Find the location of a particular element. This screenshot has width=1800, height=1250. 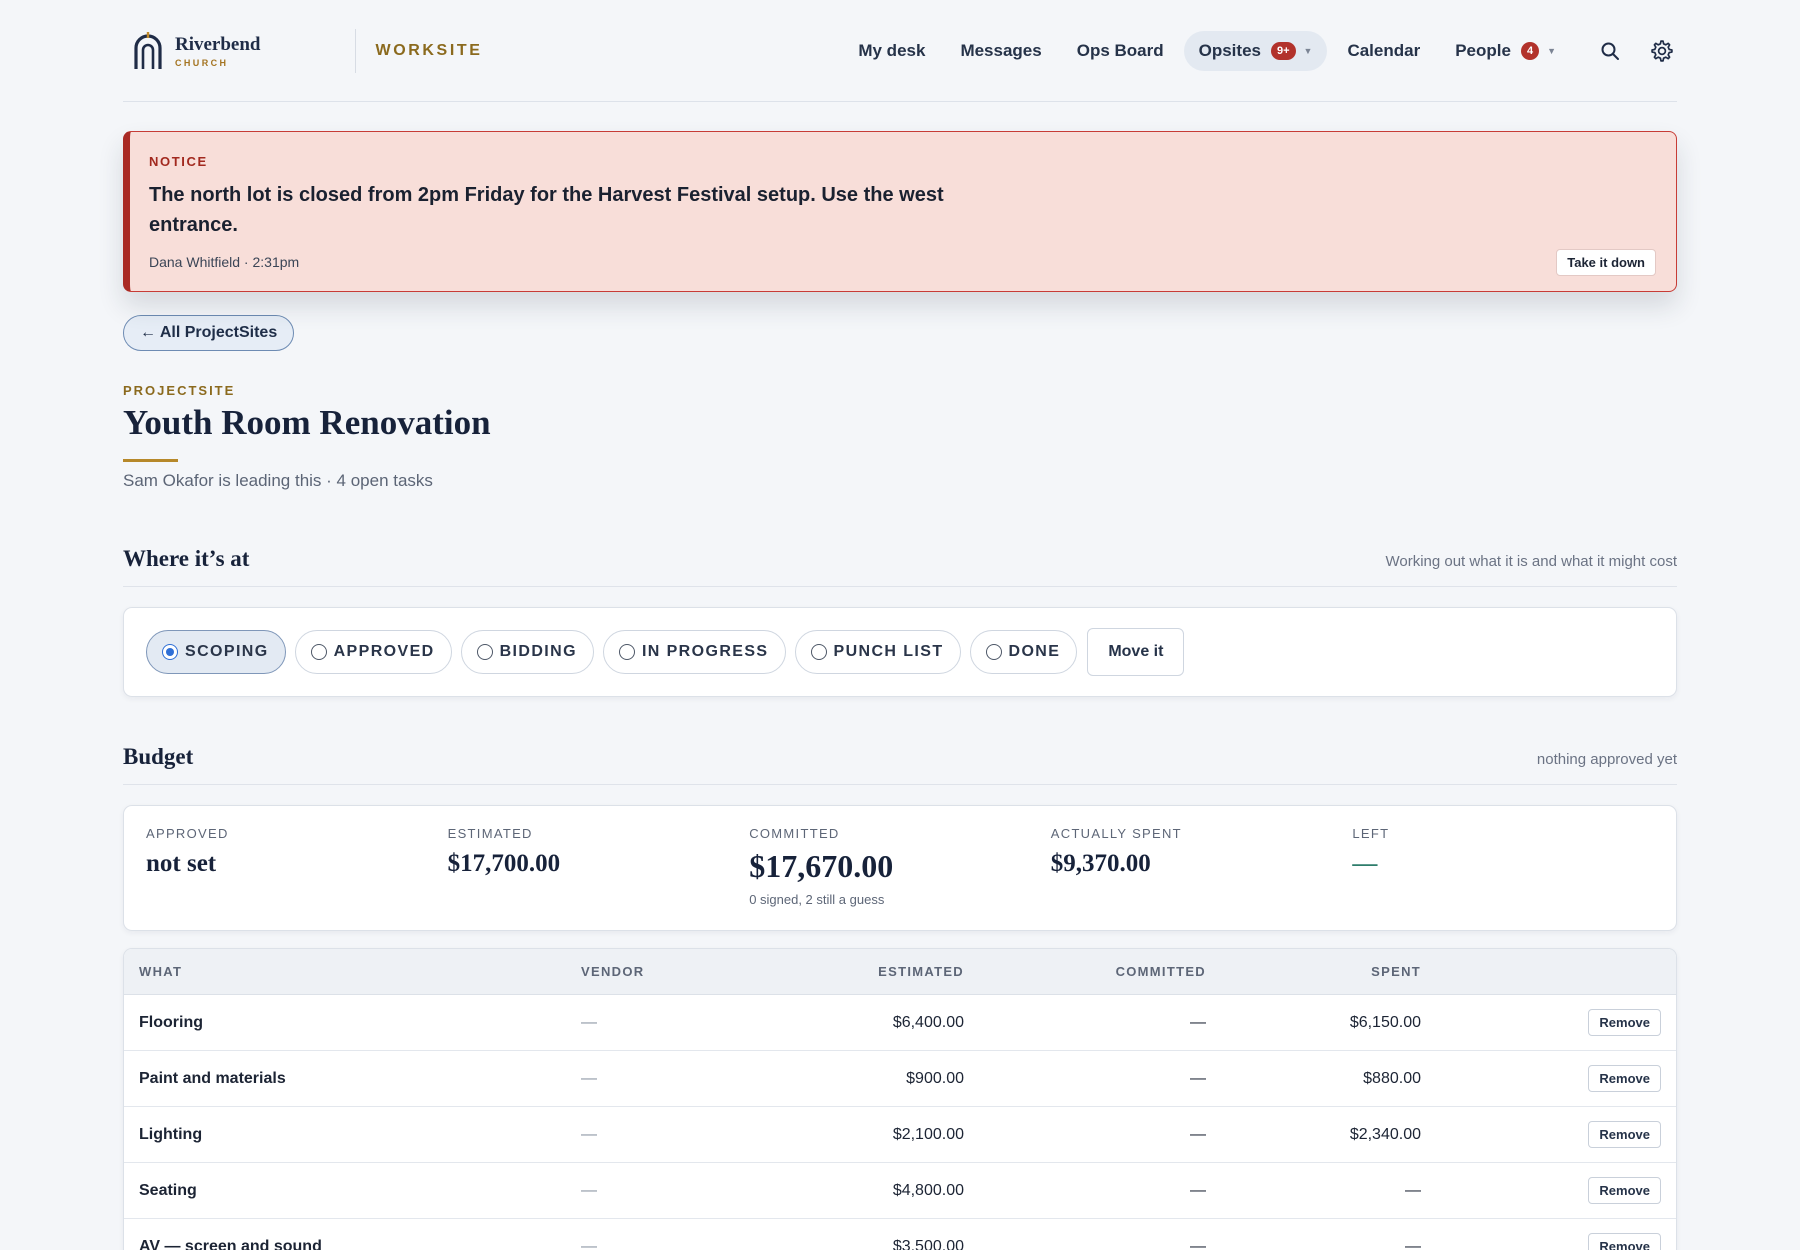

budget-section-title: Budget is located at coordinates (158, 756).